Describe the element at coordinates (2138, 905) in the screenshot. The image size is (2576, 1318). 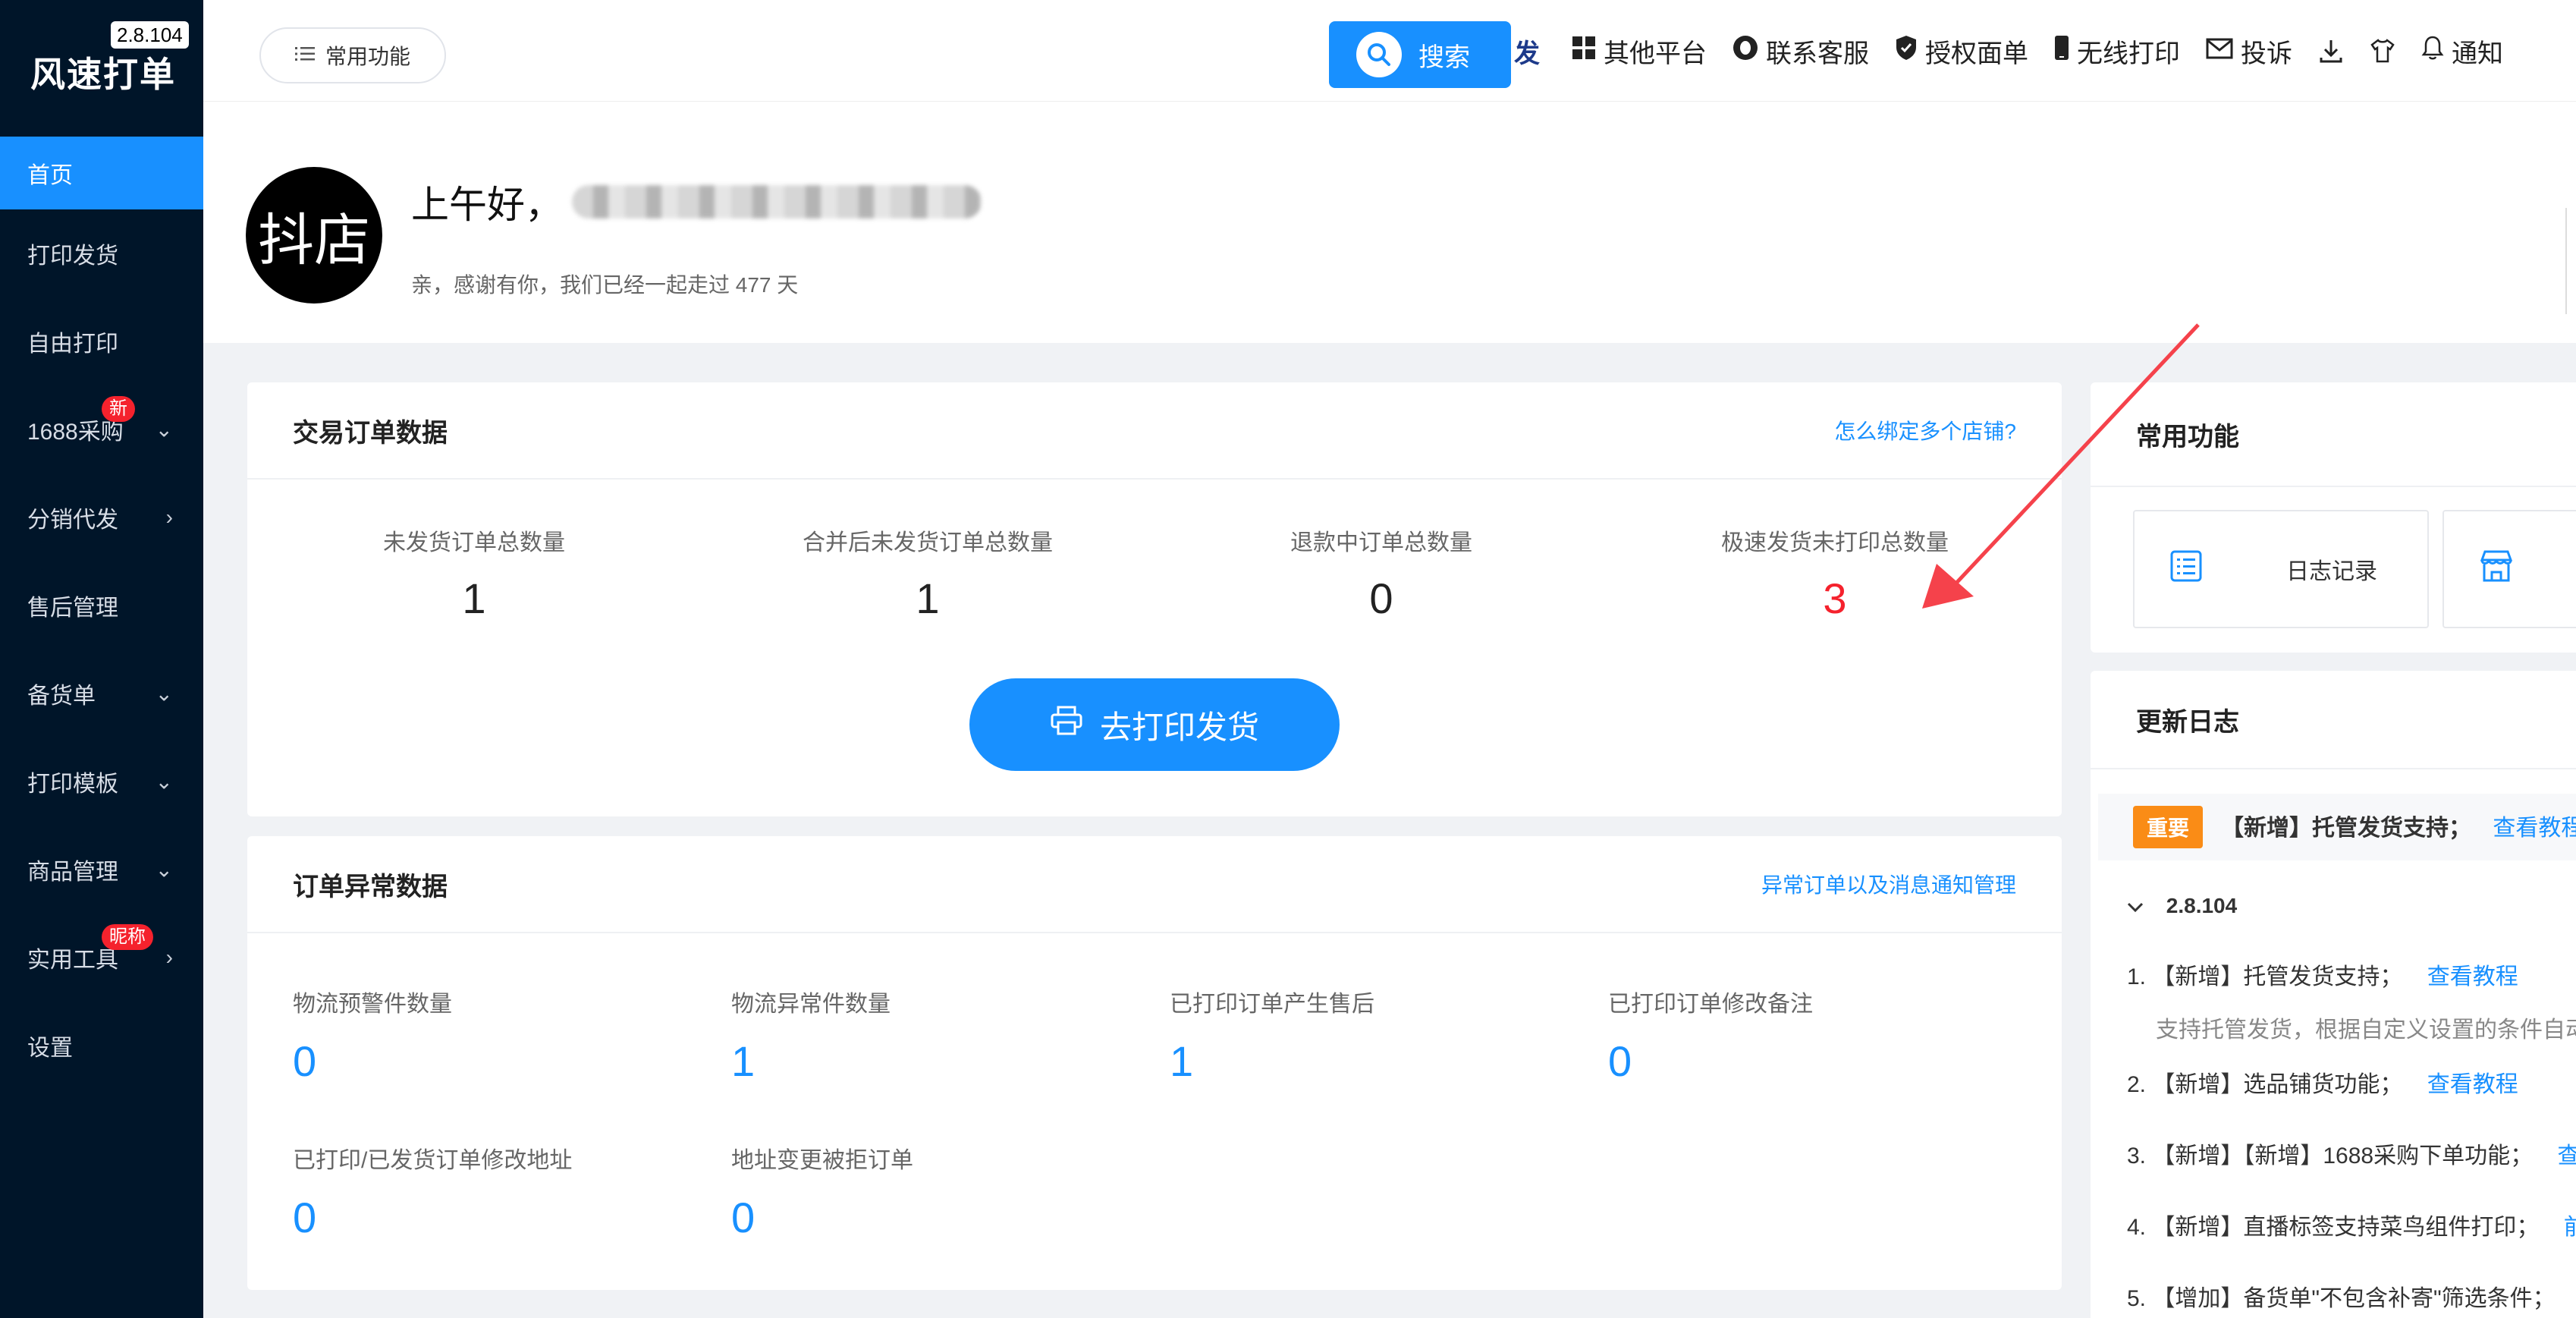
I see `chevron-down-icon` at that location.